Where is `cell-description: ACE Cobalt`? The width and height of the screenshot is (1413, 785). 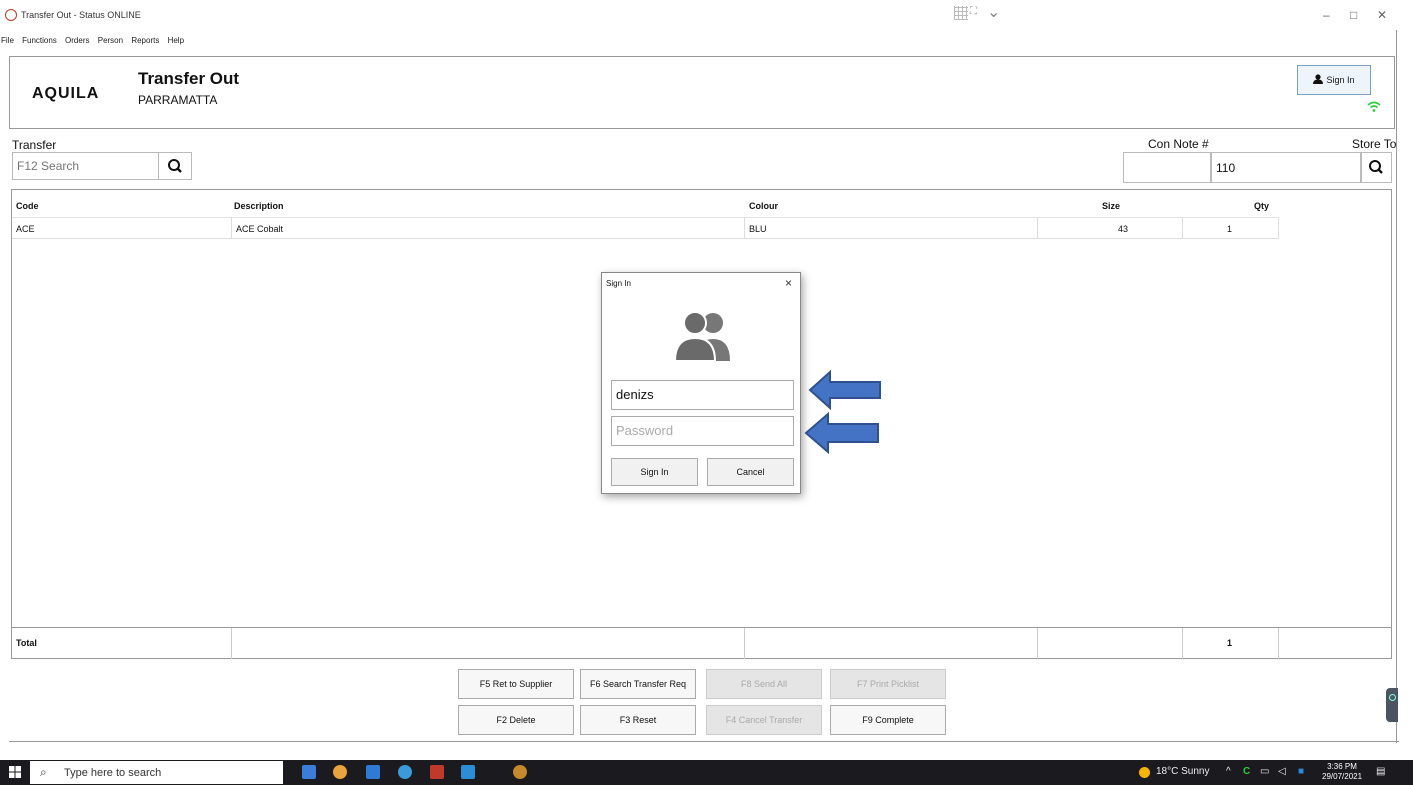
cell-description: ACE Cobalt is located at coordinates (488, 228).